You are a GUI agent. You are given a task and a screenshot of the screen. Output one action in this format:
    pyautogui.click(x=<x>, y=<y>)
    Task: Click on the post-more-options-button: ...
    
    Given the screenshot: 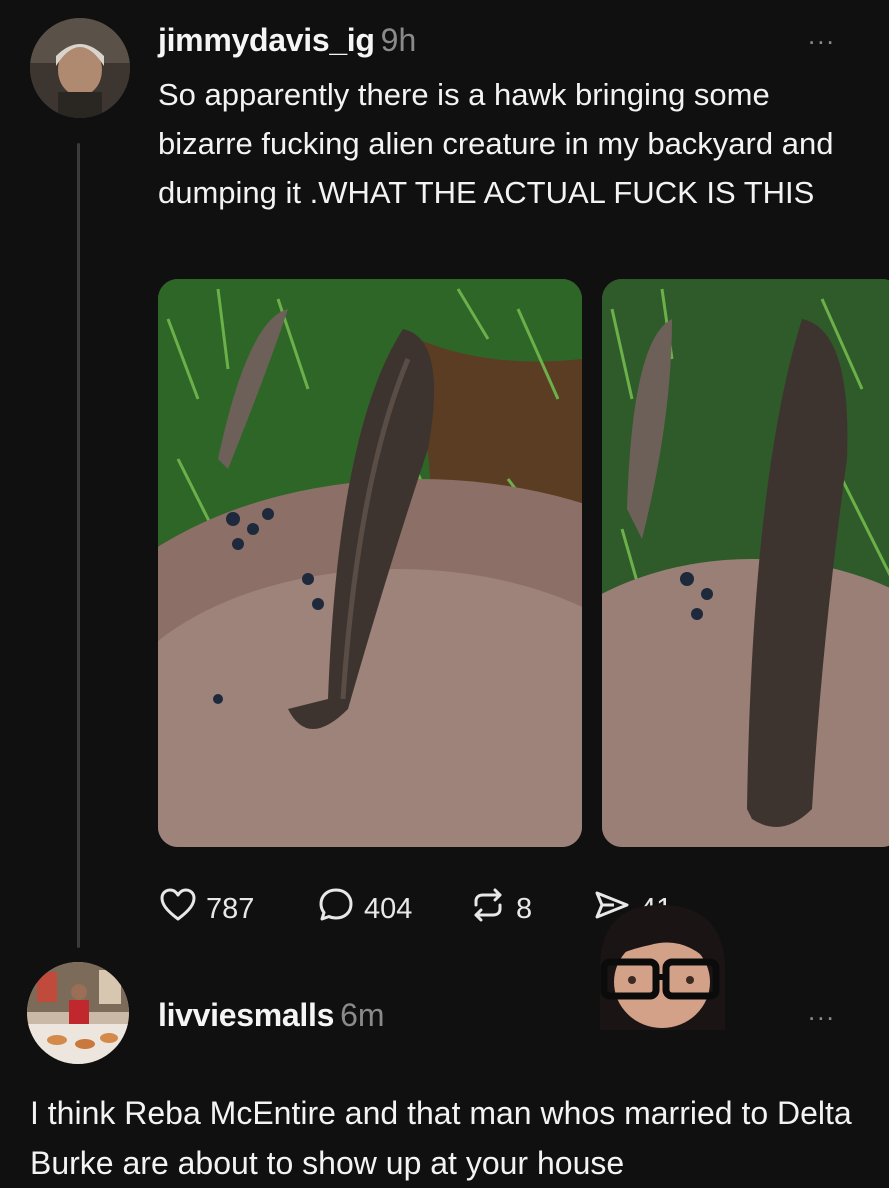 What is the action you would take?
    pyautogui.click(x=822, y=35)
    